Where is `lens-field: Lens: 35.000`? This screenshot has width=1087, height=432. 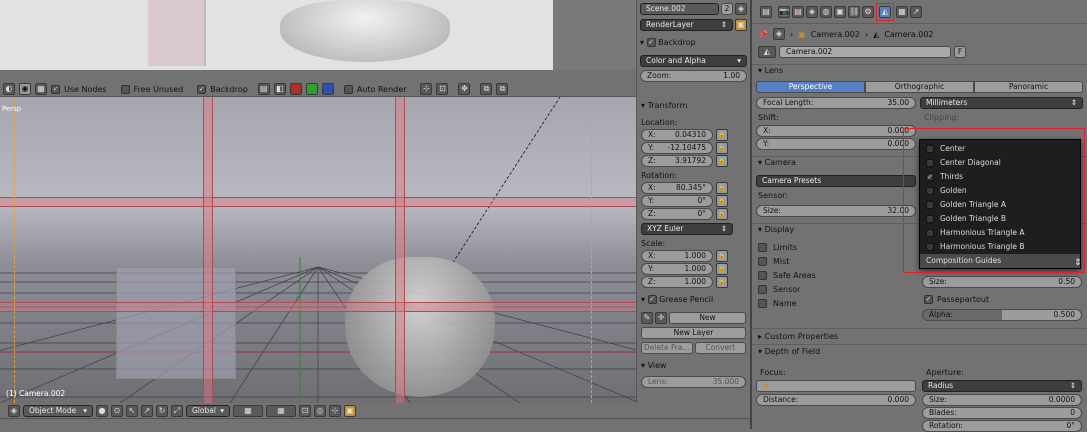 lens-field: Lens: 35.000 is located at coordinates (693, 382).